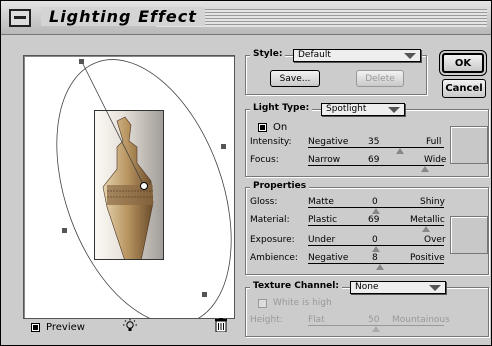 The height and width of the screenshot is (346, 492). What do you see at coordinates (321, 18) in the screenshot?
I see `title-bar-stripes` at bounding box center [321, 18].